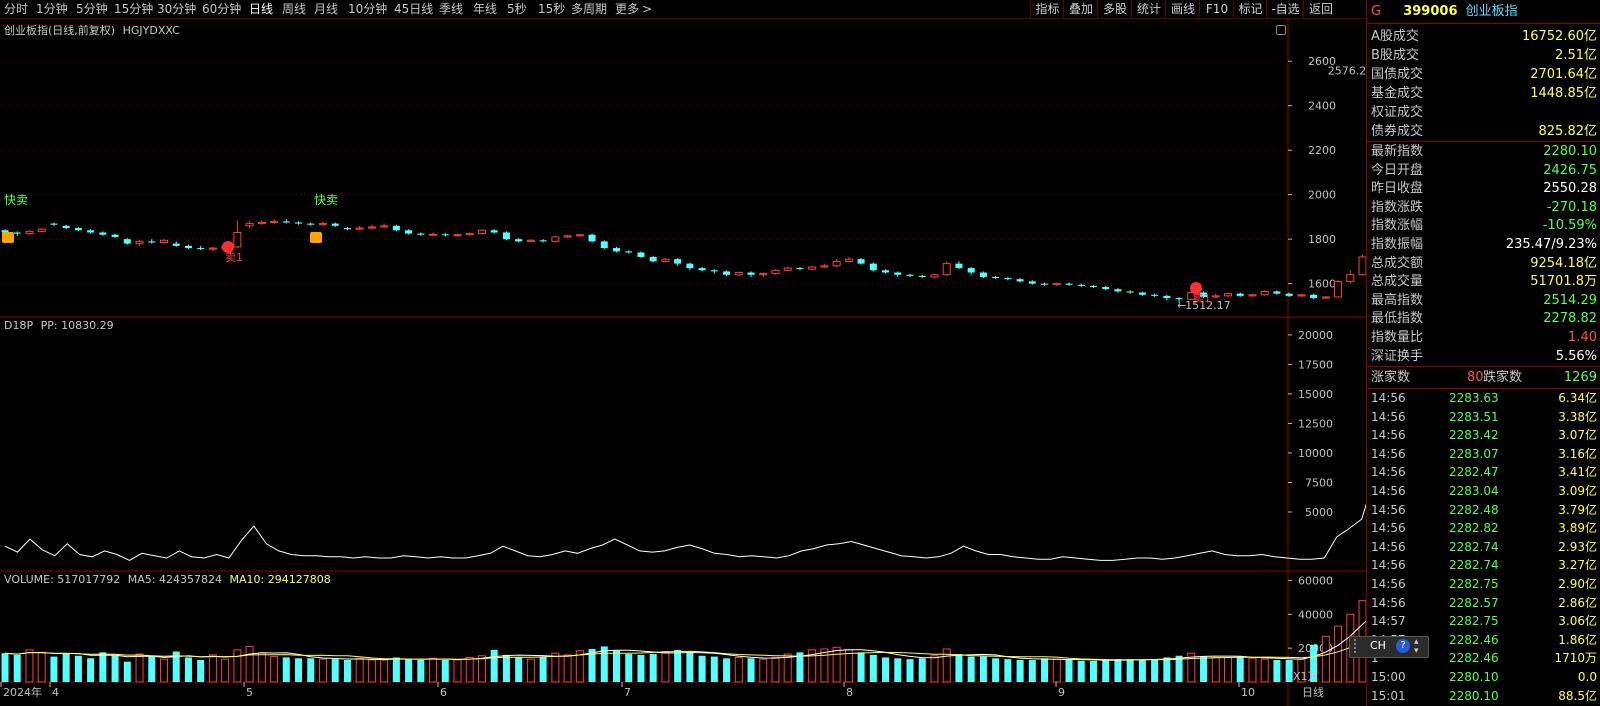 This screenshot has height=706, width=1600. I want to click on tick-volume: 1710万, so click(1575, 658).